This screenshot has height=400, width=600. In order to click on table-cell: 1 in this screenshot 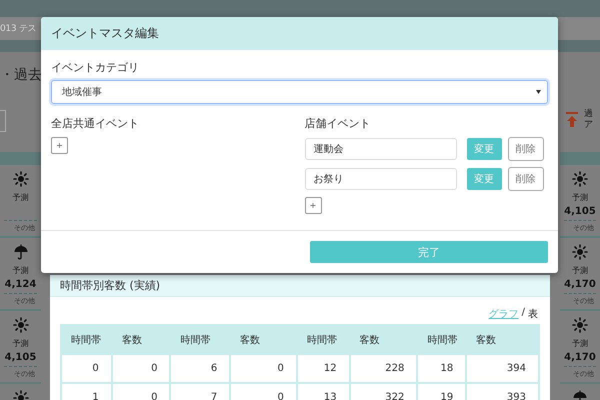, I will do `click(86, 391)`.